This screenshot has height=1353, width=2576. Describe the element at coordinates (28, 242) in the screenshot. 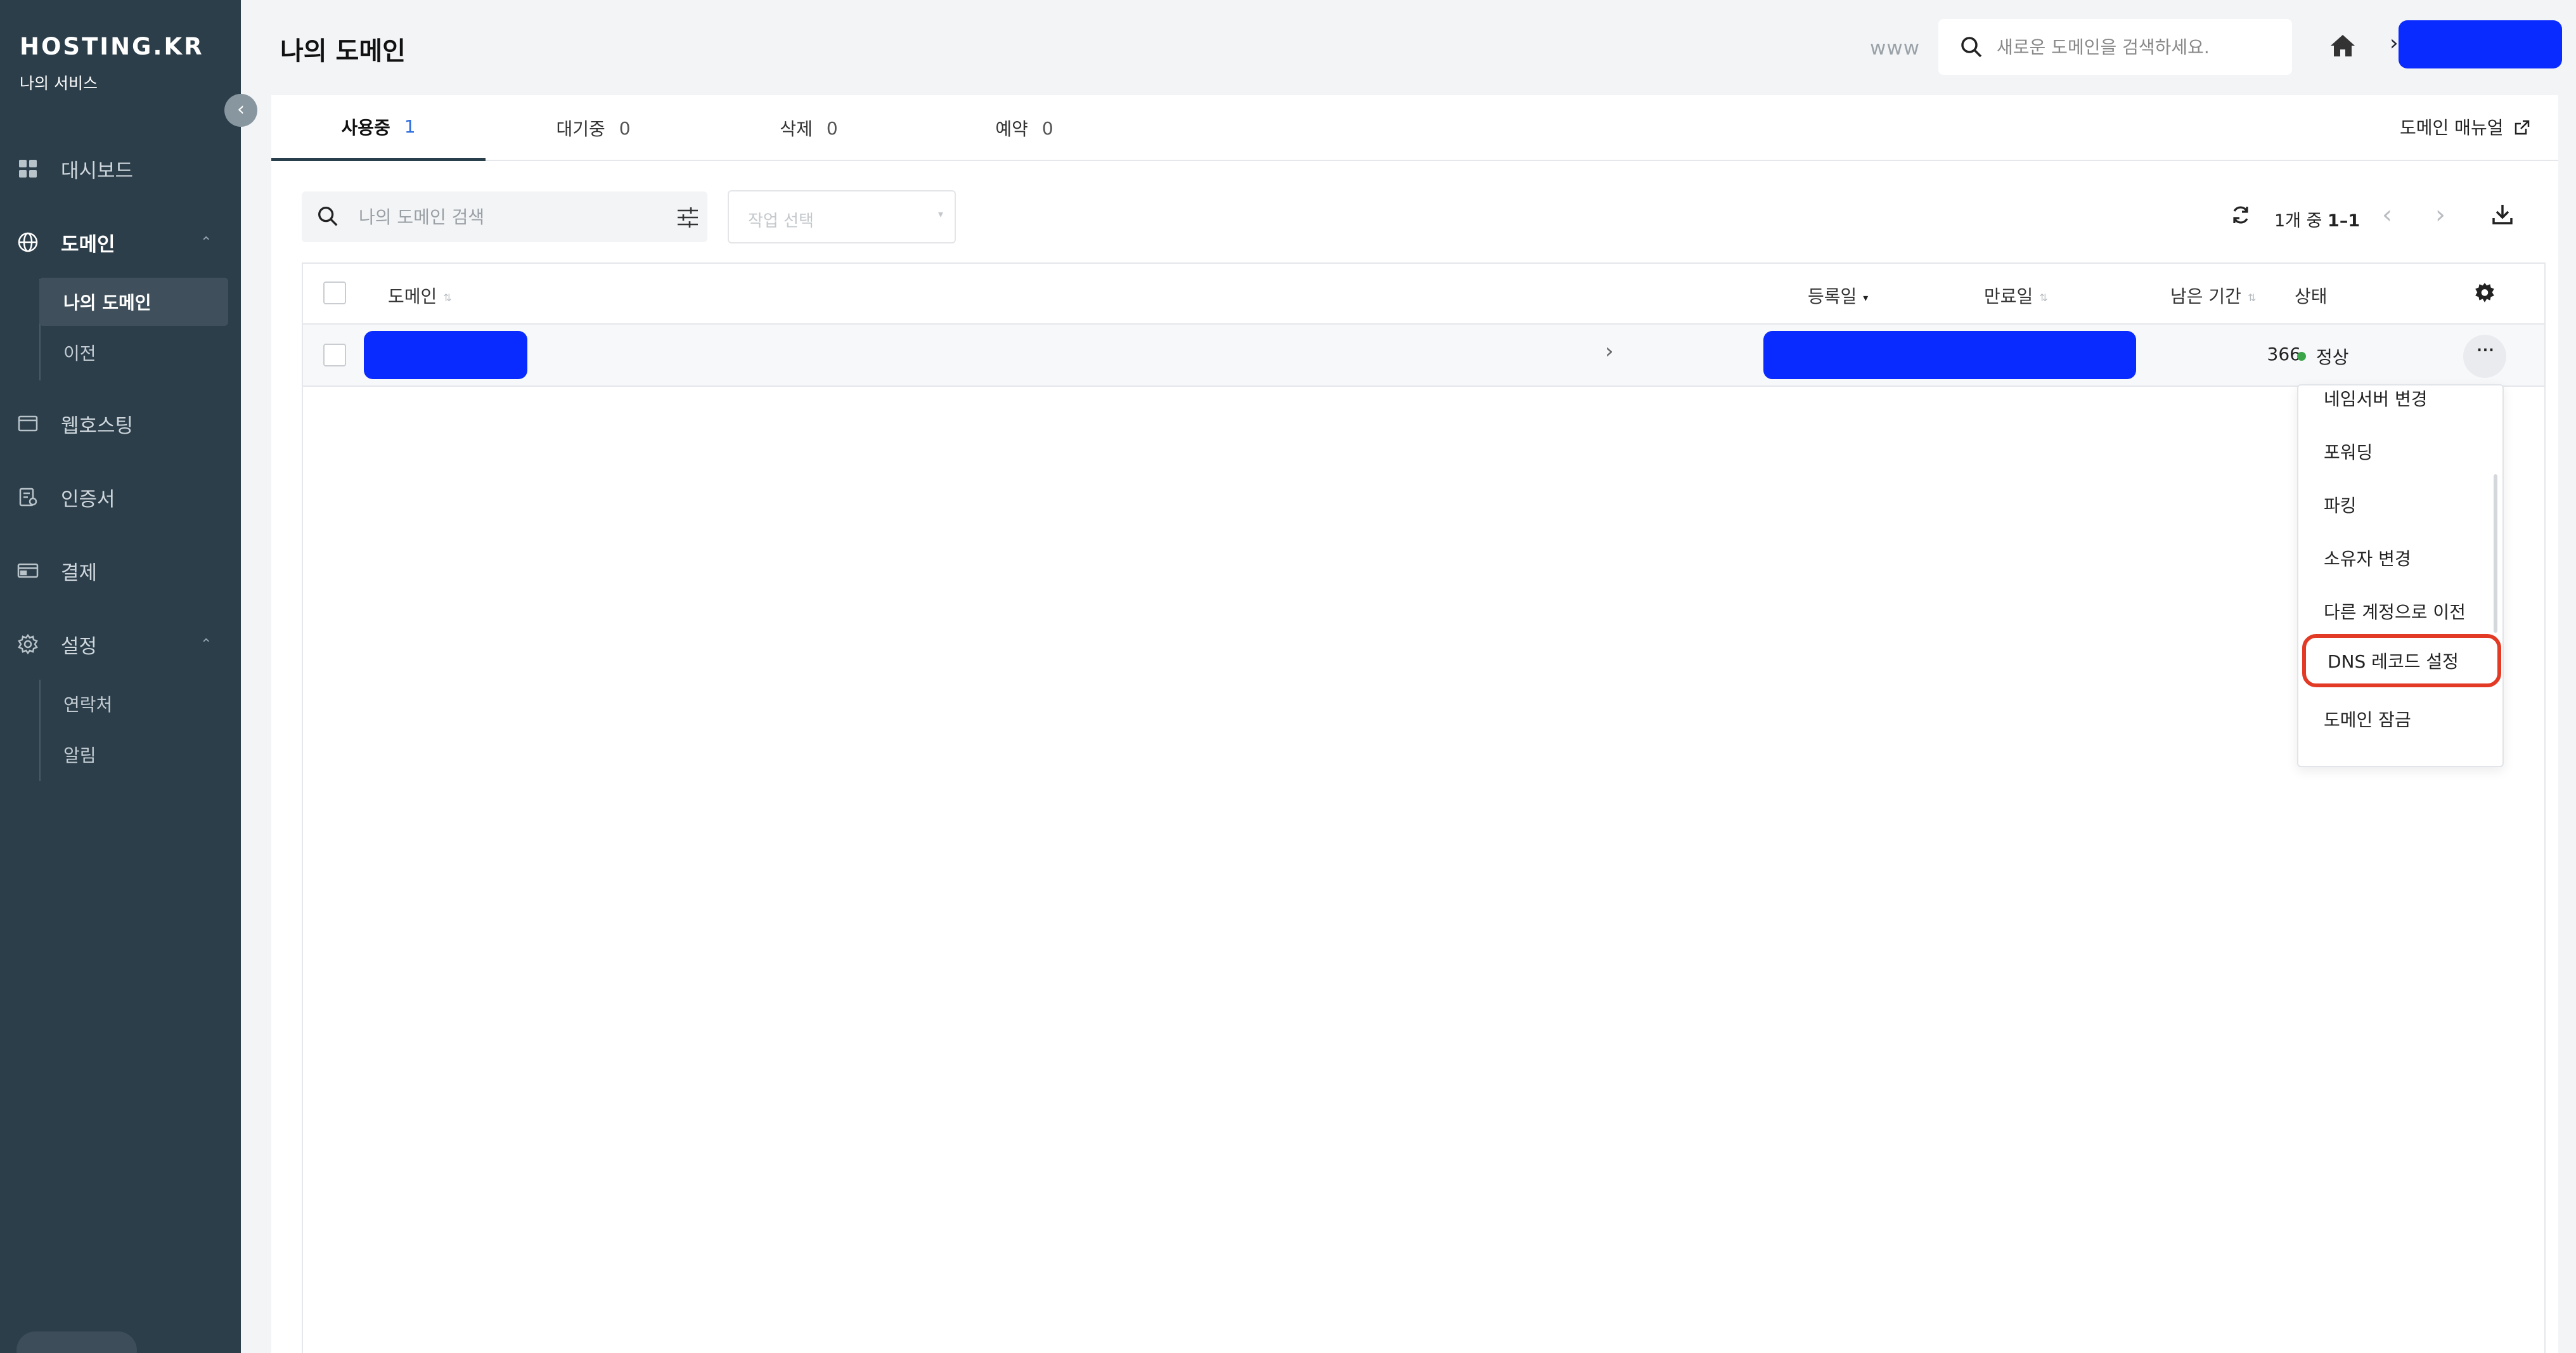

I see `globe-icon` at that location.